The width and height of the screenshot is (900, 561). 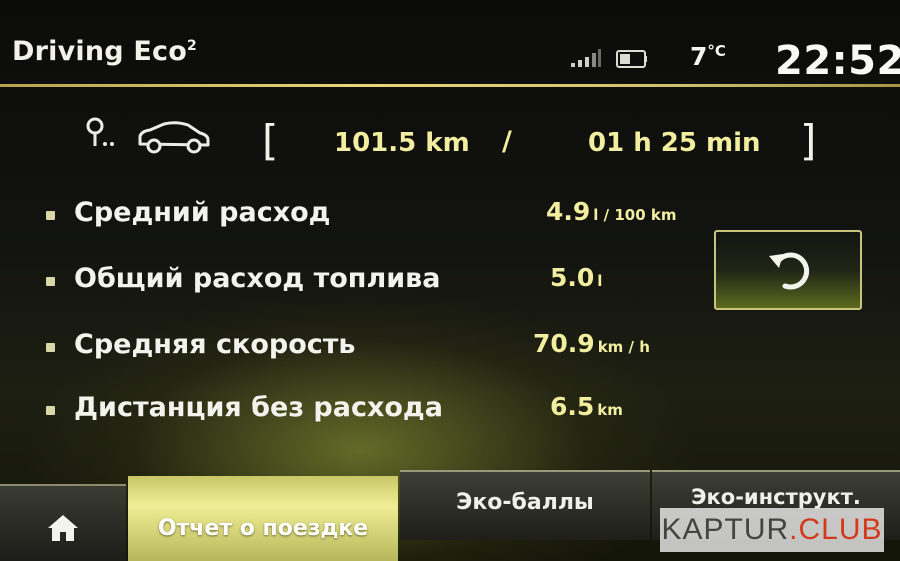 What do you see at coordinates (215, 344) in the screenshot?
I see `stat-label: Средняя скорость` at bounding box center [215, 344].